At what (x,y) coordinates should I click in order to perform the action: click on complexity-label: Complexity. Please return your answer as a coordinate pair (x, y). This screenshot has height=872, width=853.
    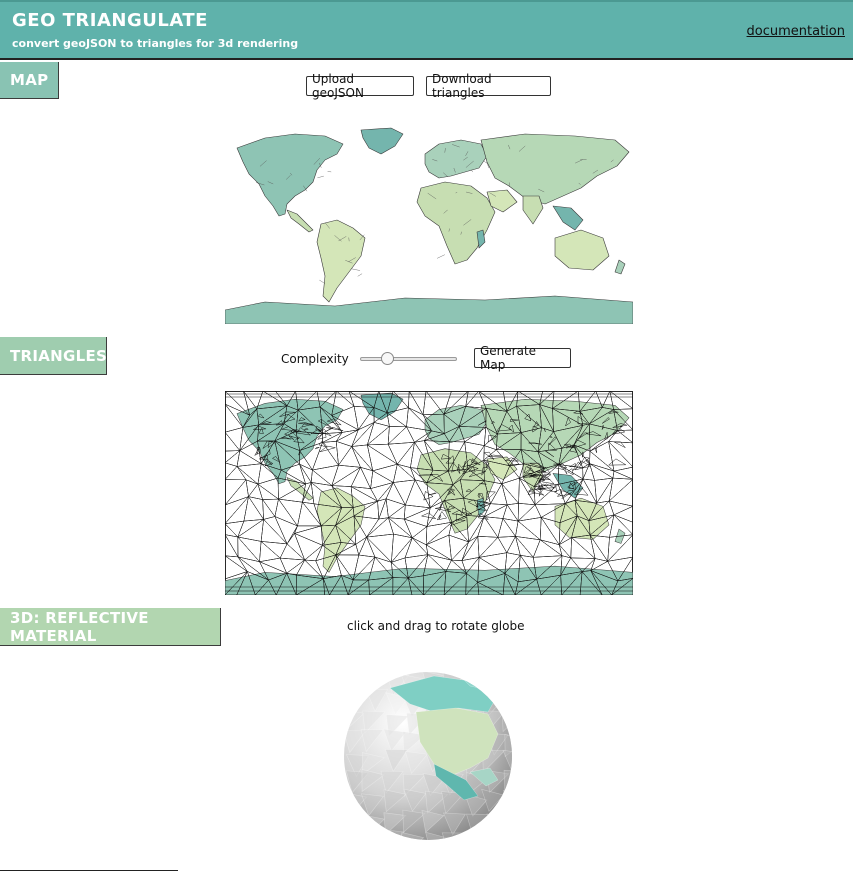
    Looking at the image, I should click on (315, 359).